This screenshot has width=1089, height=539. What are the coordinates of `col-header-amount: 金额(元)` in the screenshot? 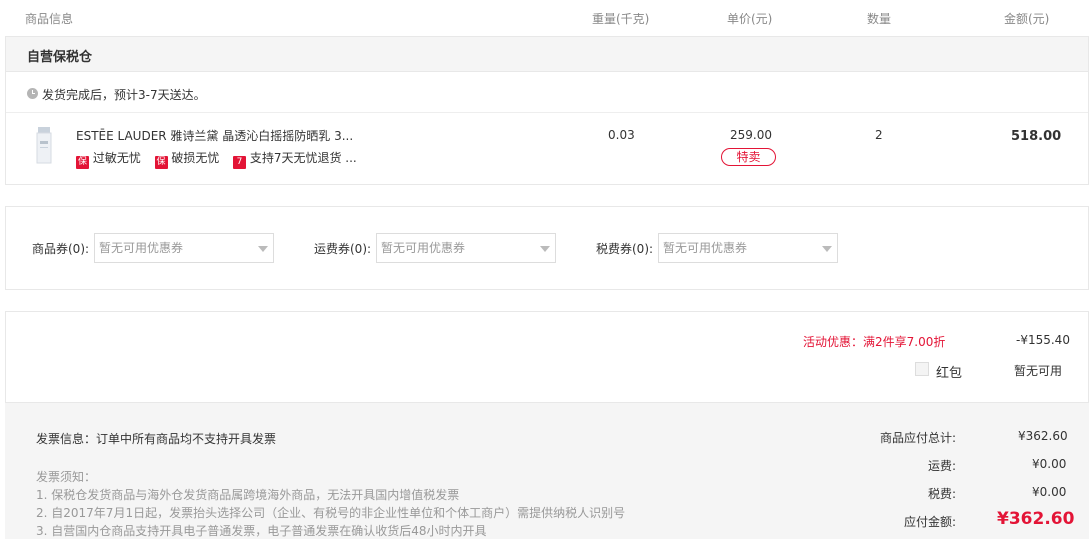 It's located at (1027, 19).